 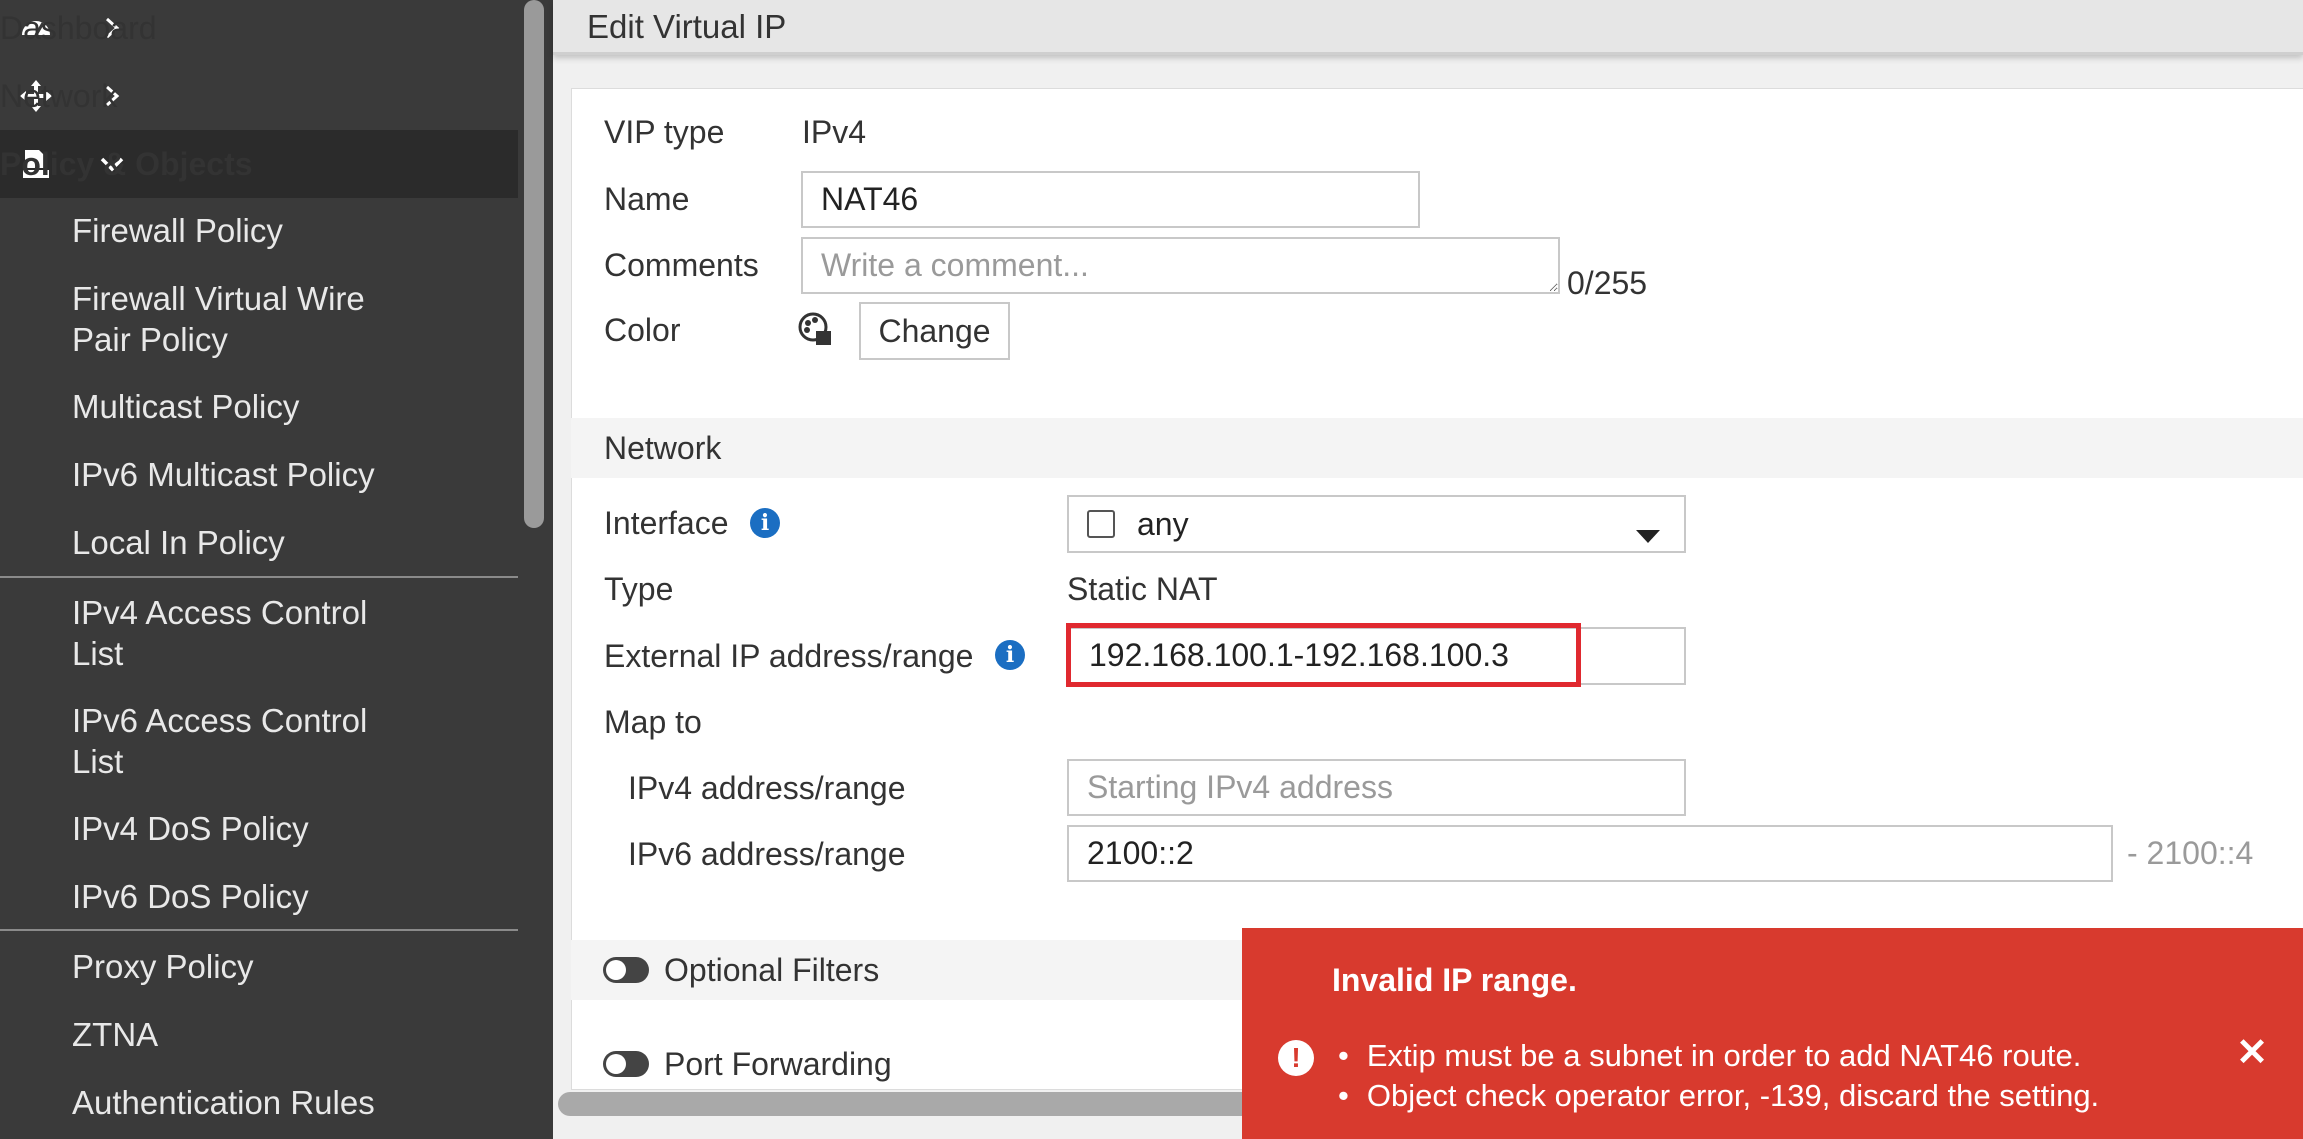 What do you see at coordinates (934, 331) in the screenshot?
I see `change-color-button: Change` at bounding box center [934, 331].